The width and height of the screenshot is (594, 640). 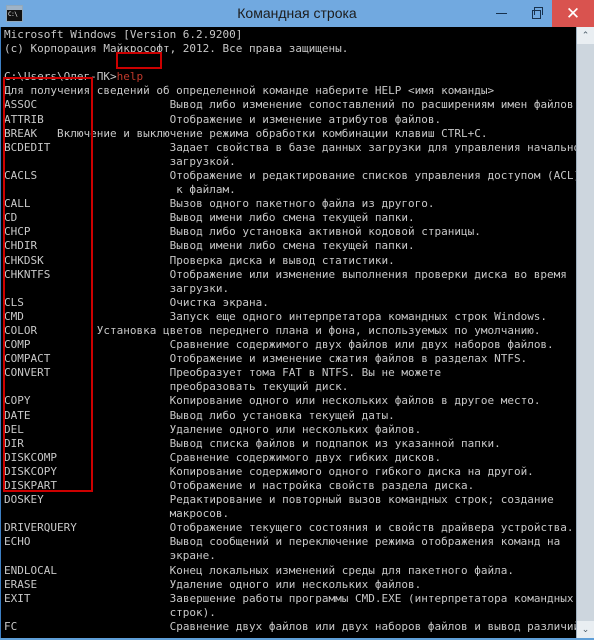 What do you see at coordinates (110, 556) in the screenshot?
I see `command-description-cont: экране.` at bounding box center [110, 556].